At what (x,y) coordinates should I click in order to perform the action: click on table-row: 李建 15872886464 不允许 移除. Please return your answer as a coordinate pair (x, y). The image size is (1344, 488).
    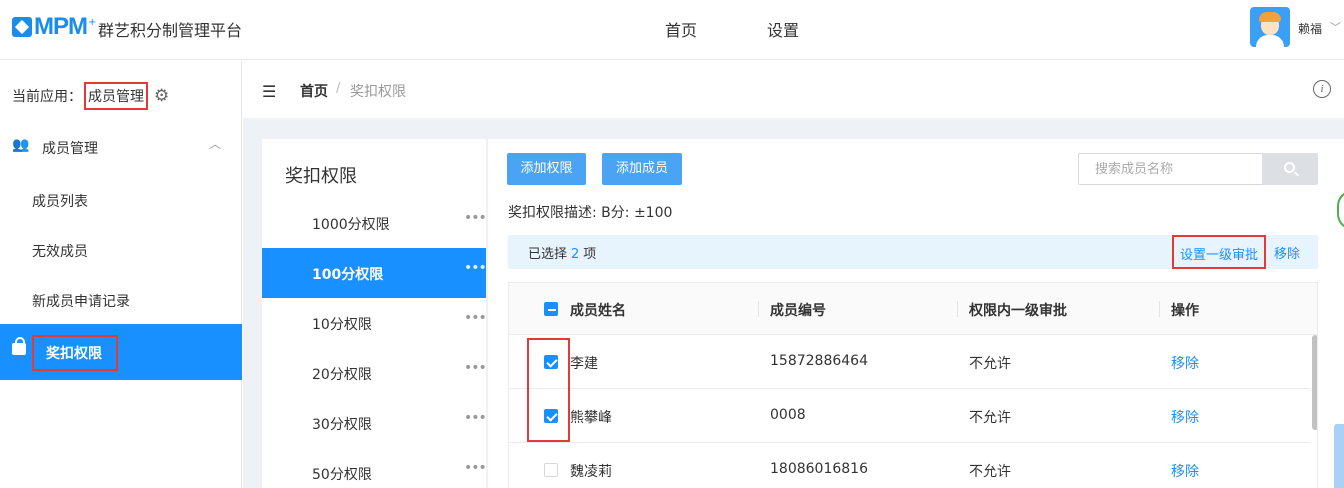
    Looking at the image, I should click on (910, 362).